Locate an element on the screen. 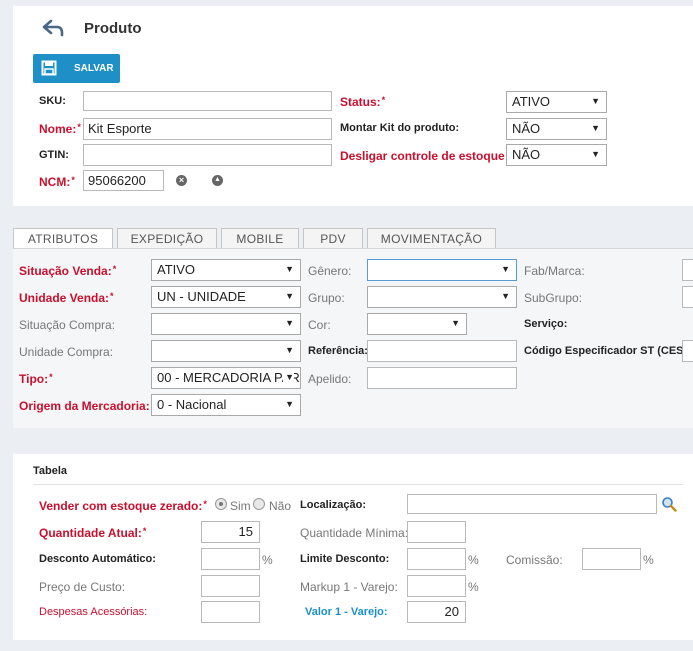 The image size is (693, 651). sku-input is located at coordinates (207, 101).